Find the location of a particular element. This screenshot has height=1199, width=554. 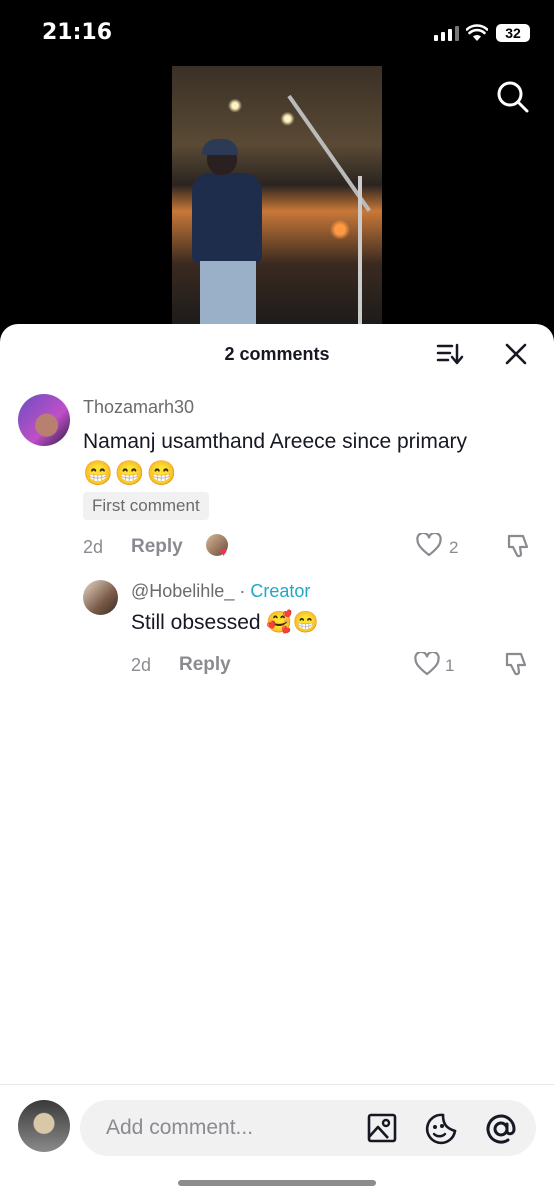

first-comment-badge: First comment is located at coordinates (146, 506).